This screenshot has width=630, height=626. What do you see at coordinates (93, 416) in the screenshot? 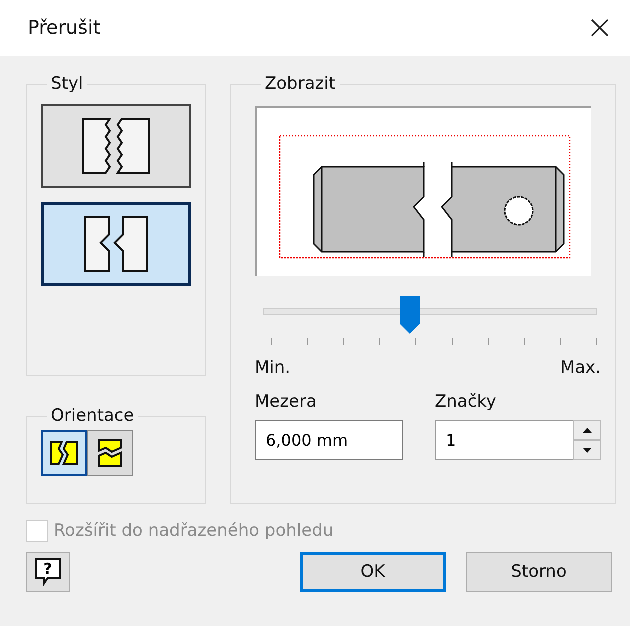
I see `group-label: Orientace` at bounding box center [93, 416].